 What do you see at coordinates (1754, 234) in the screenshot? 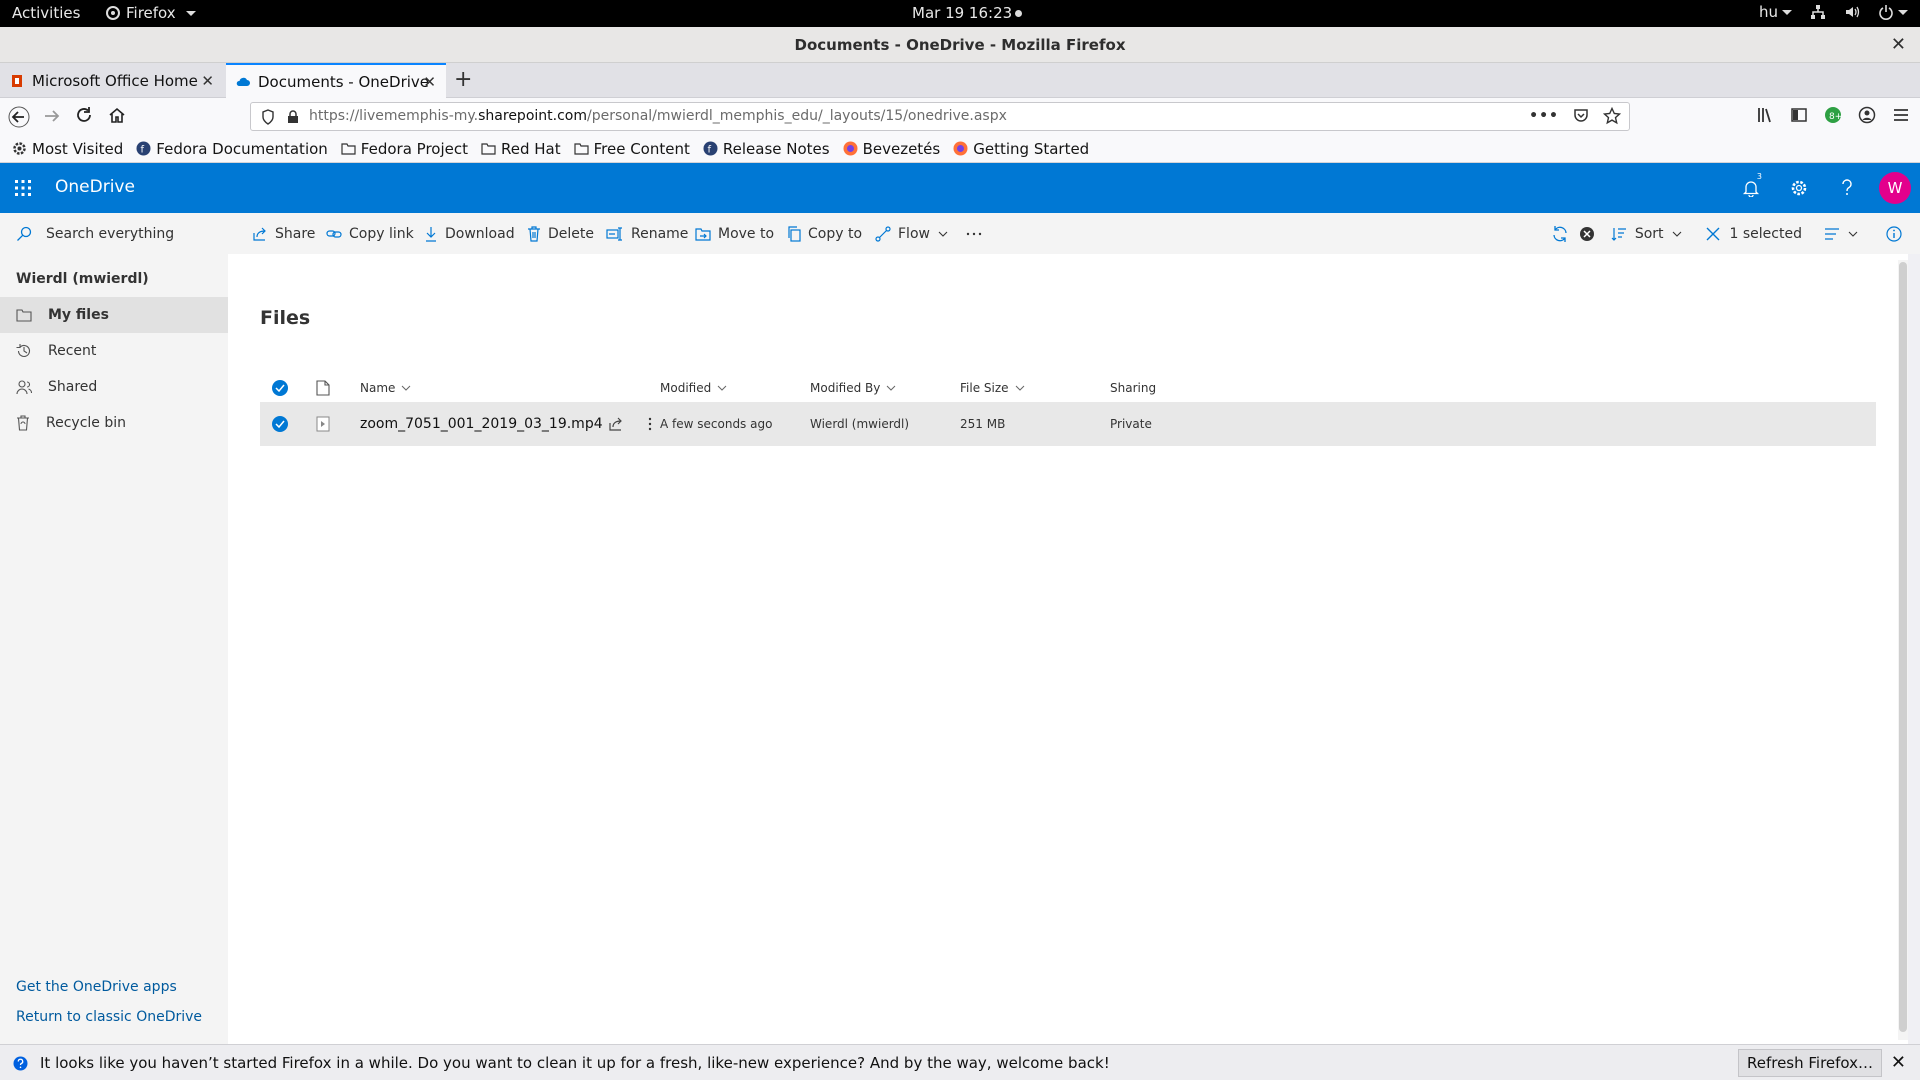
I see `clear-selection-button: 1 selected` at bounding box center [1754, 234].